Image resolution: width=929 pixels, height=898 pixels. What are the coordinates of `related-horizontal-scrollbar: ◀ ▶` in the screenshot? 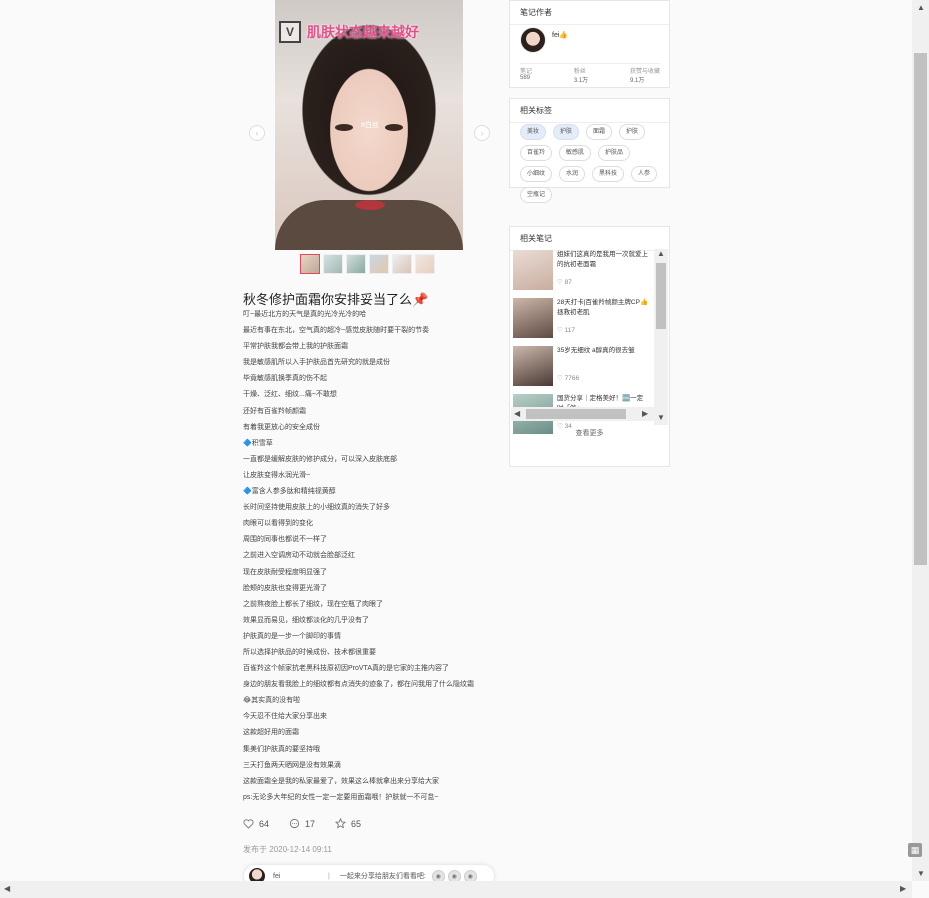 It's located at (582, 414).